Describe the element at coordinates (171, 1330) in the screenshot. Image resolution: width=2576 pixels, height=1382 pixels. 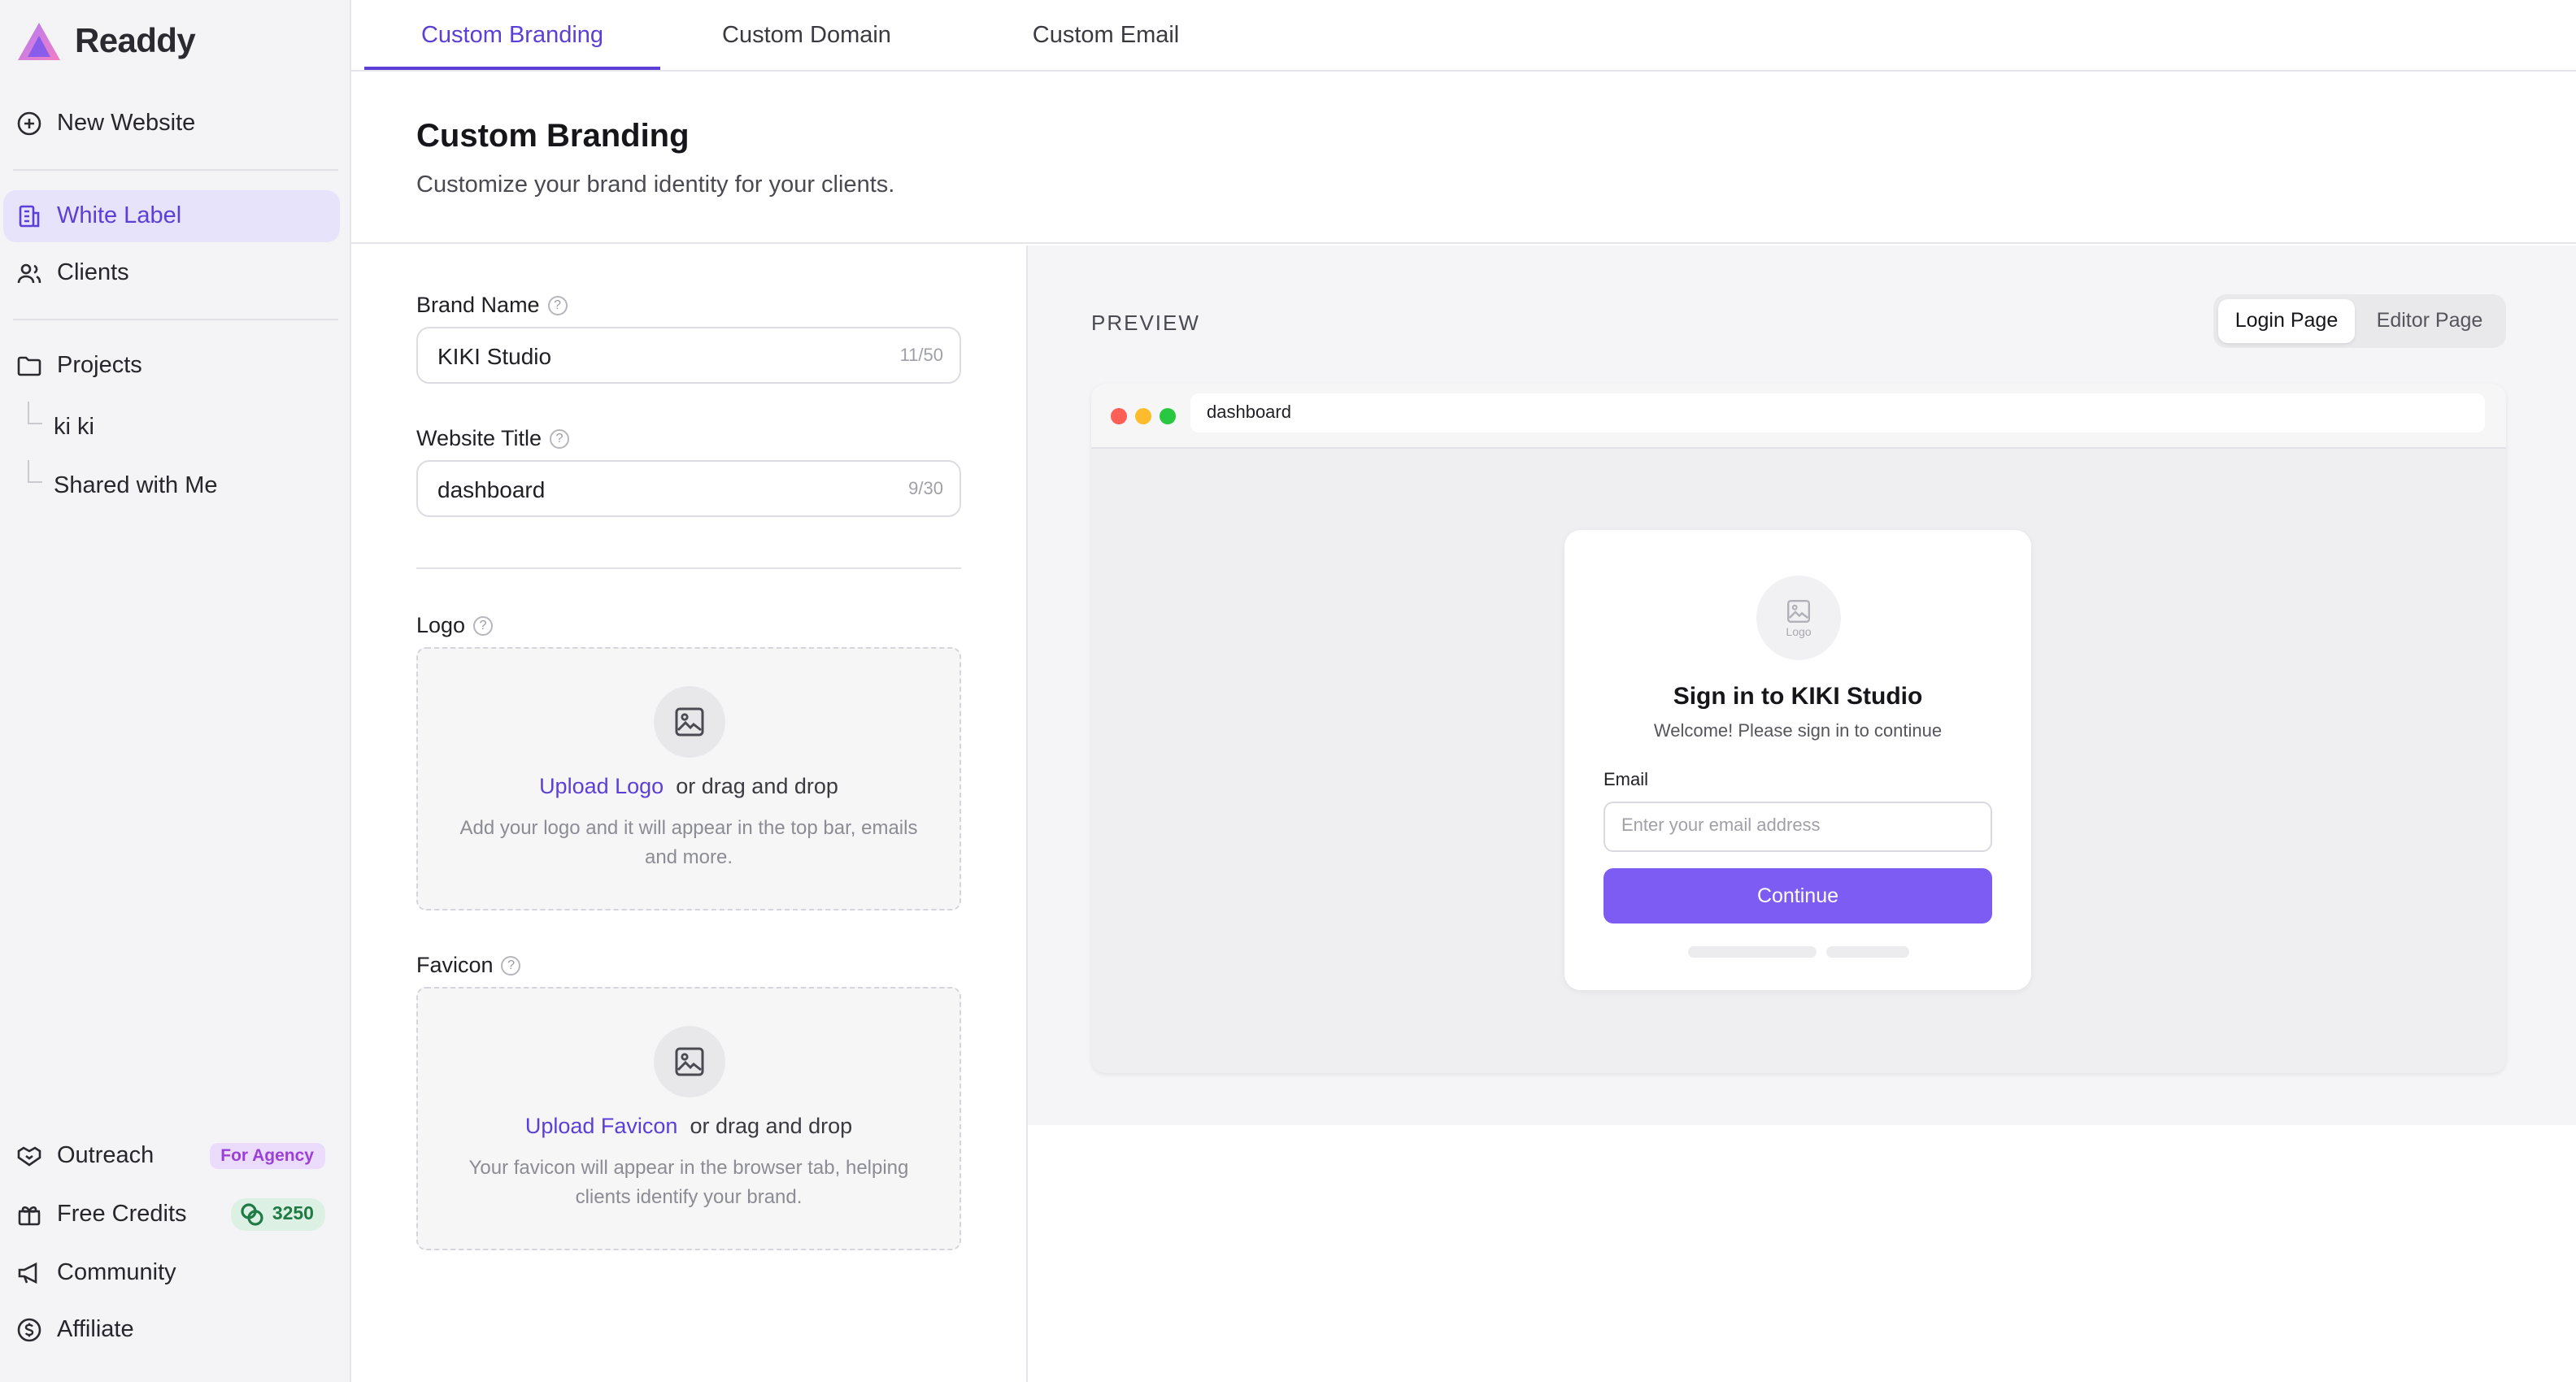
I see `sidebar-item-affiliate: Affiliate` at that location.